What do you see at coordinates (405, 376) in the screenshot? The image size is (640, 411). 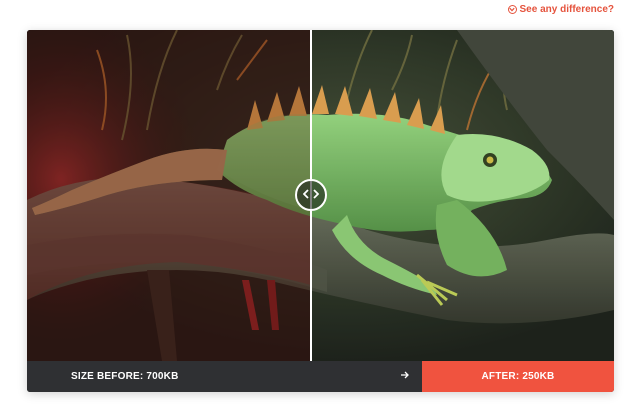 I see `arrow-right-icon` at bounding box center [405, 376].